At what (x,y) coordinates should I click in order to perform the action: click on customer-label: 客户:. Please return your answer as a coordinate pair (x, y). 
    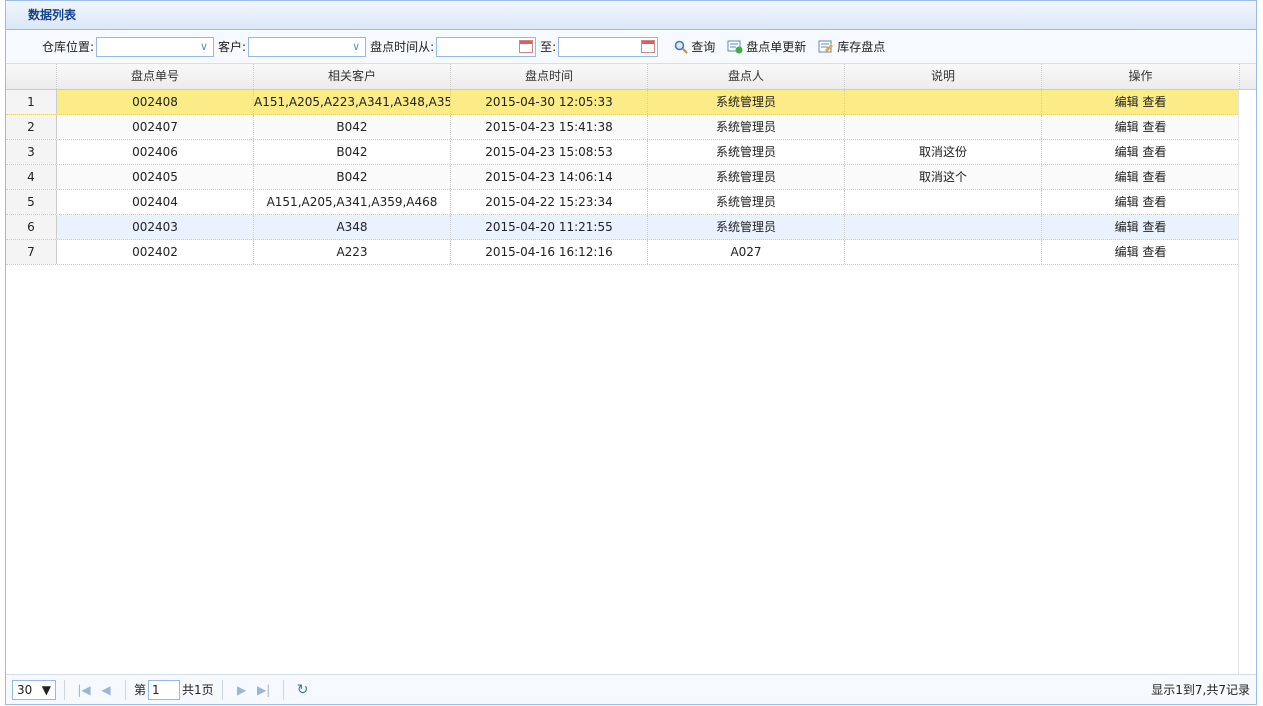
    Looking at the image, I should click on (232, 47).